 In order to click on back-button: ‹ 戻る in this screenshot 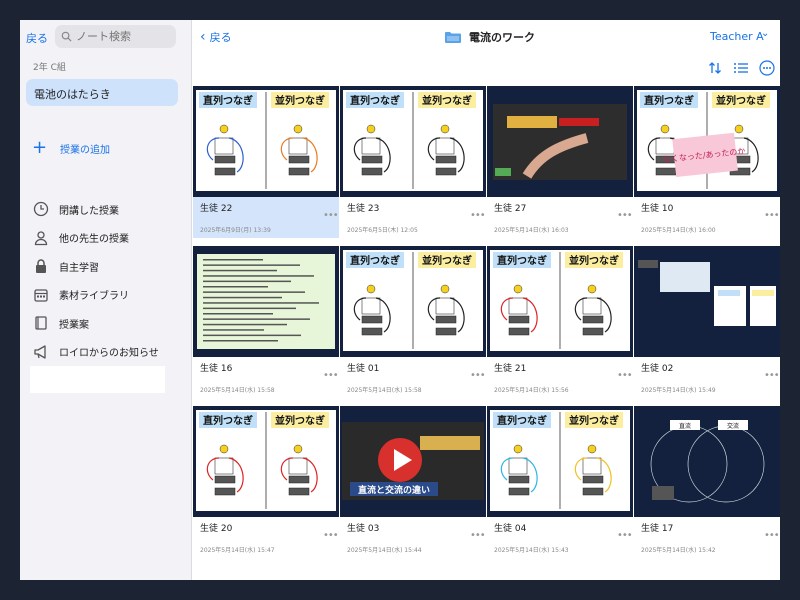, I will do `click(216, 37)`.